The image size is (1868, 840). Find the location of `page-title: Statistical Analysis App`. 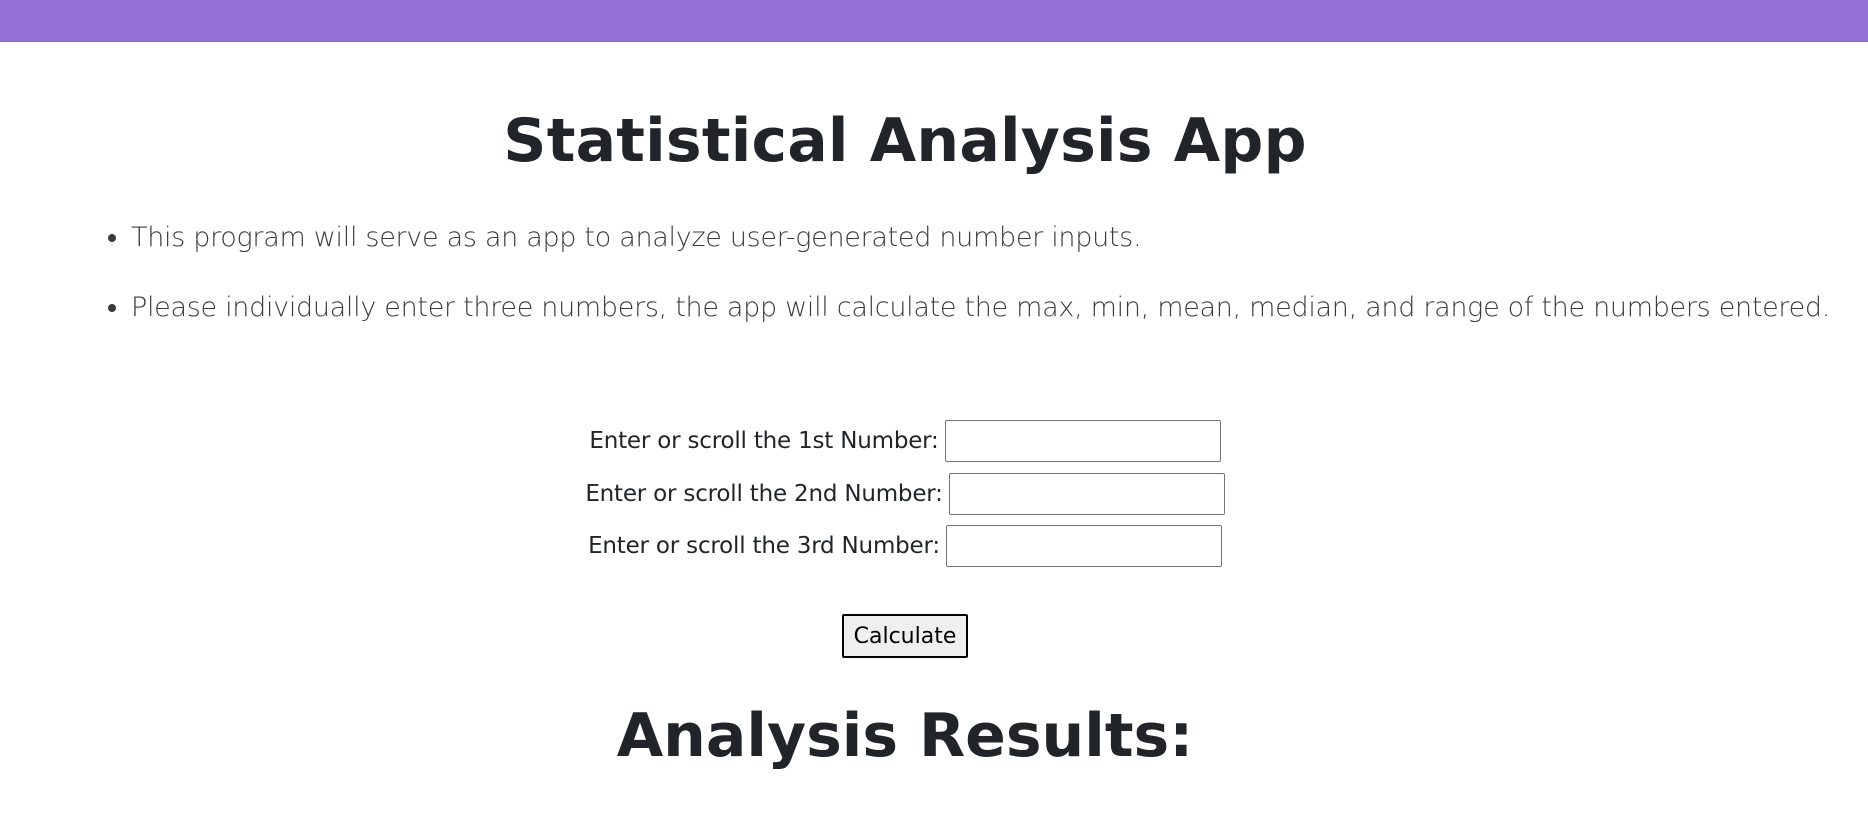

page-title: Statistical Analysis App is located at coordinates (905, 141).